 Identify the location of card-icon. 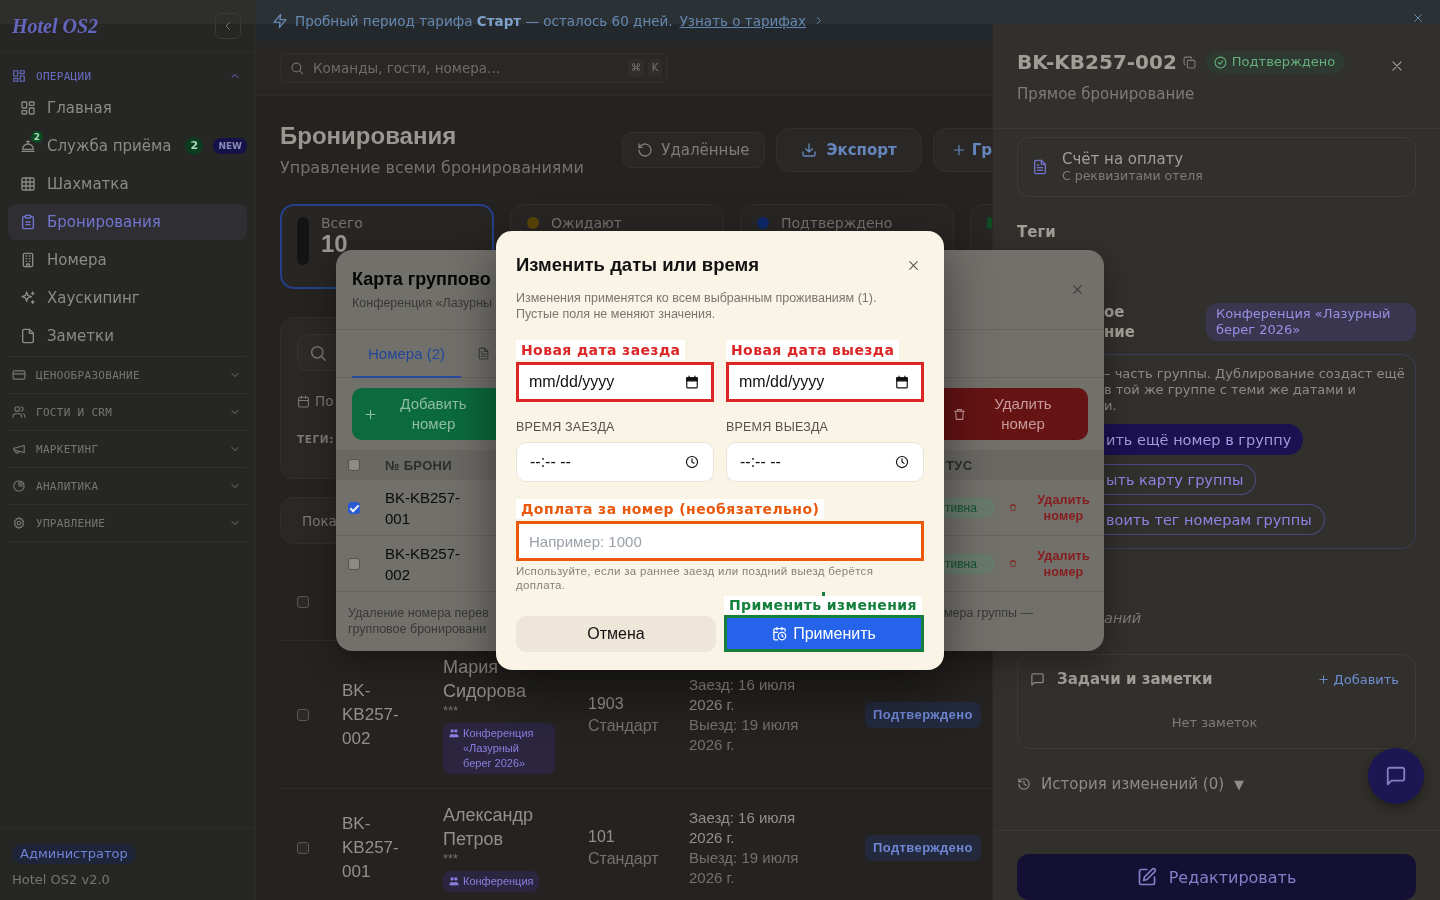
(19, 375).